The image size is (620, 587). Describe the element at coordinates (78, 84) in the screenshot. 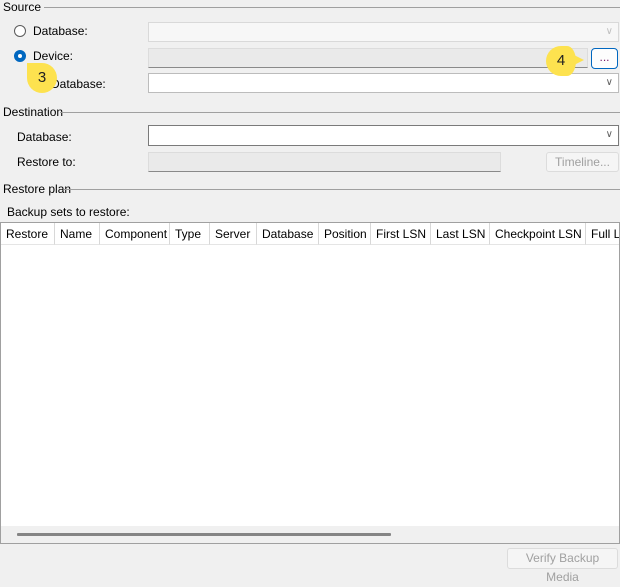

I see `device-database-label: Database:` at that location.